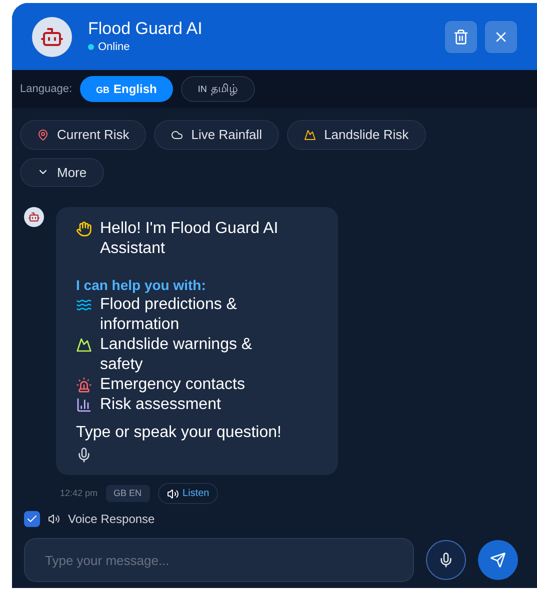  I want to click on quick-action-chip: More, so click(62, 172).